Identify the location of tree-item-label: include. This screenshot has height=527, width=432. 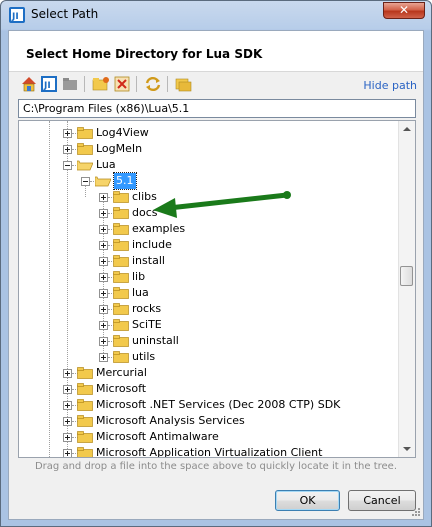
(152, 244).